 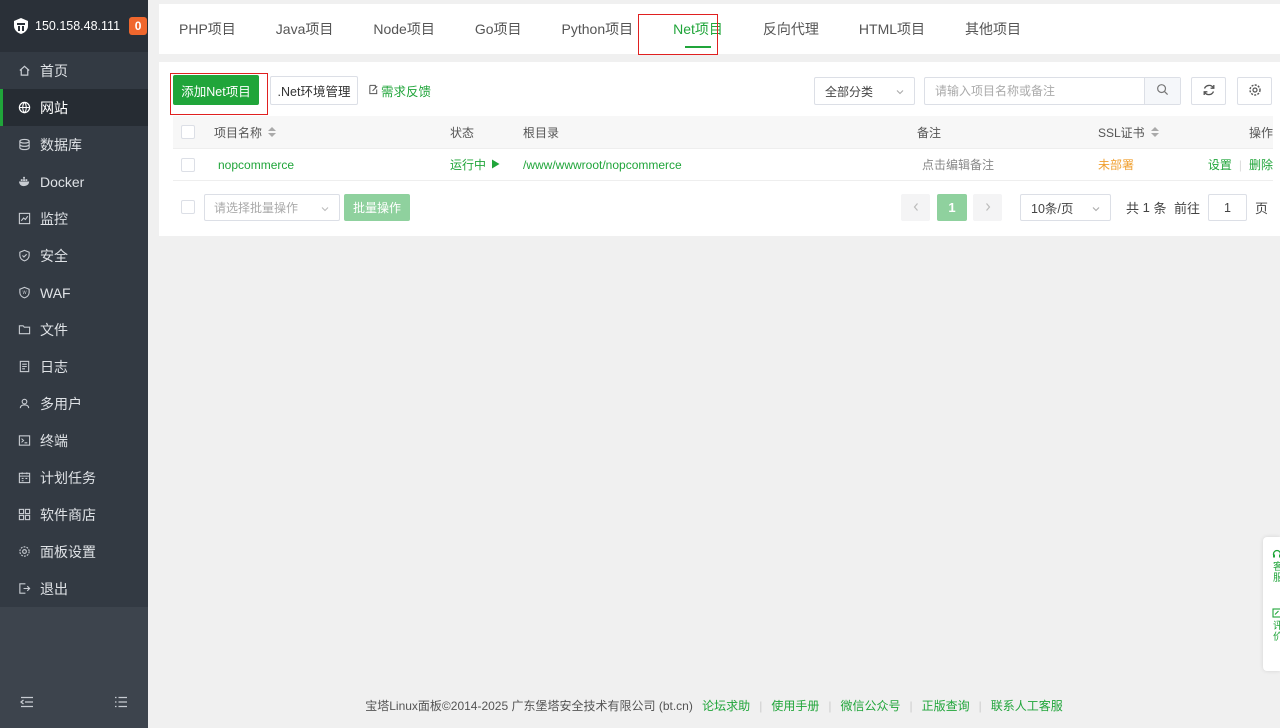 I want to click on sidebar-item-terminal: 终端, so click(x=74, y=440).